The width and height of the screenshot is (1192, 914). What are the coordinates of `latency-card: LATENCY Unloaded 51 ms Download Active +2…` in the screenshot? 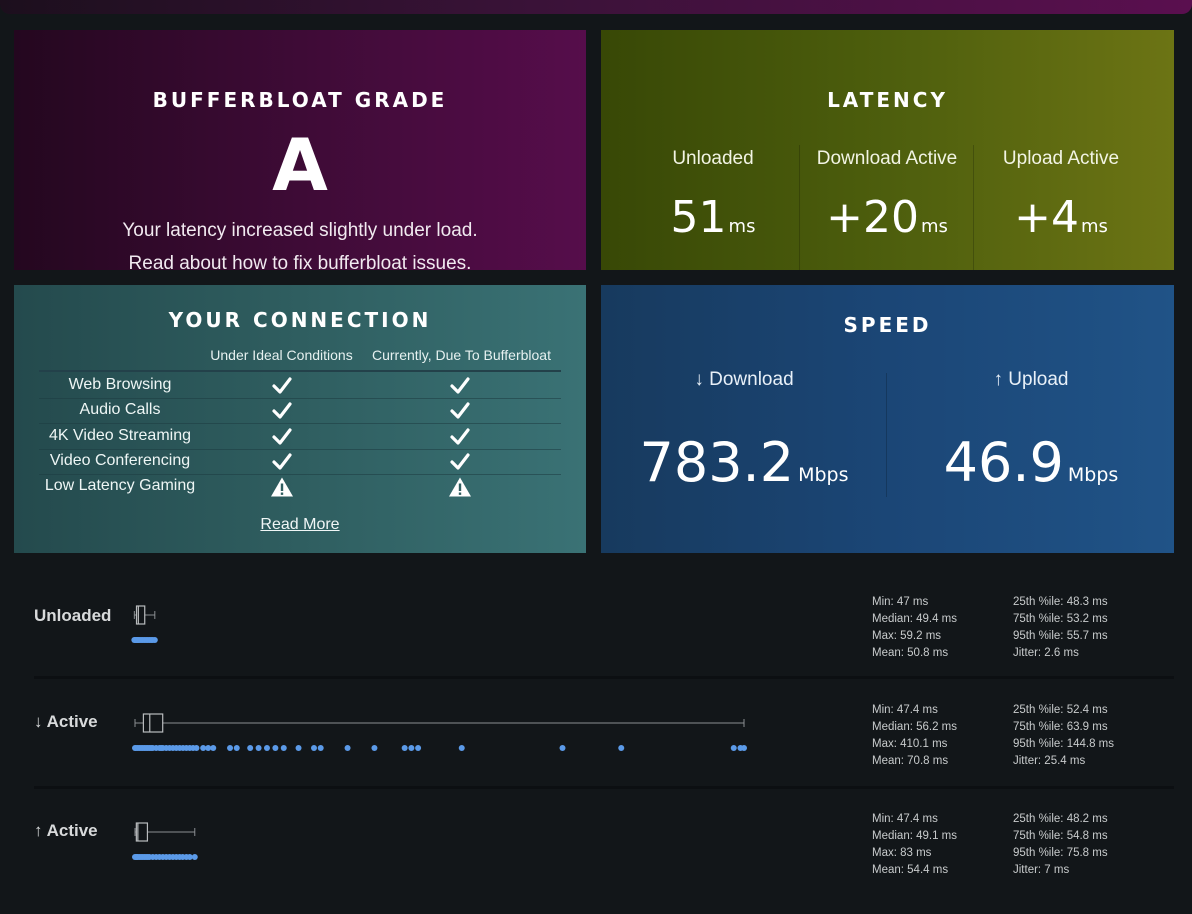 It's located at (887, 150).